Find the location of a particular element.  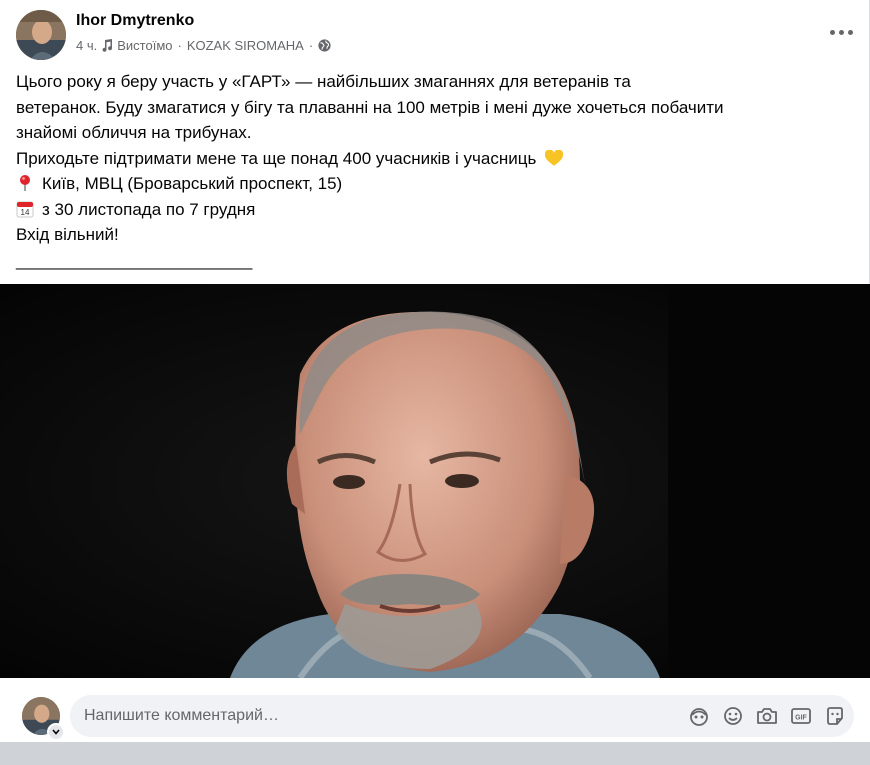

artist-name: KOZAK SIROMAHA is located at coordinates (245, 45).